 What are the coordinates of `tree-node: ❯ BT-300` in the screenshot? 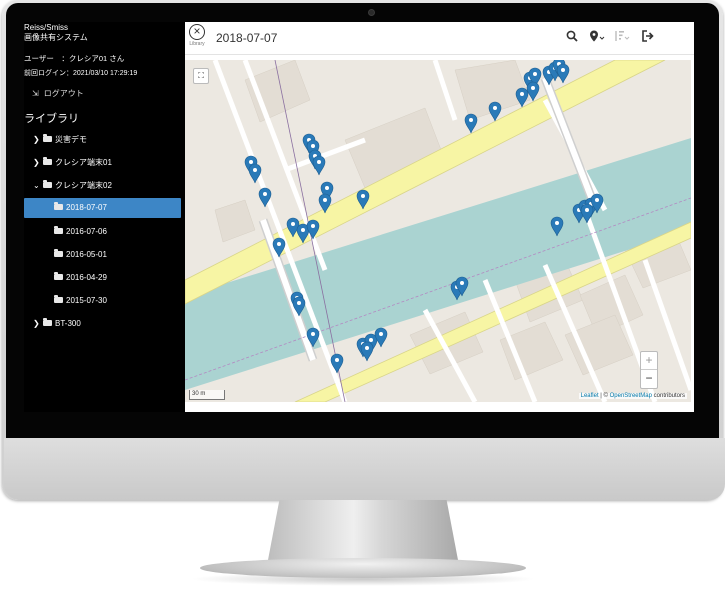 It's located at (57, 324).